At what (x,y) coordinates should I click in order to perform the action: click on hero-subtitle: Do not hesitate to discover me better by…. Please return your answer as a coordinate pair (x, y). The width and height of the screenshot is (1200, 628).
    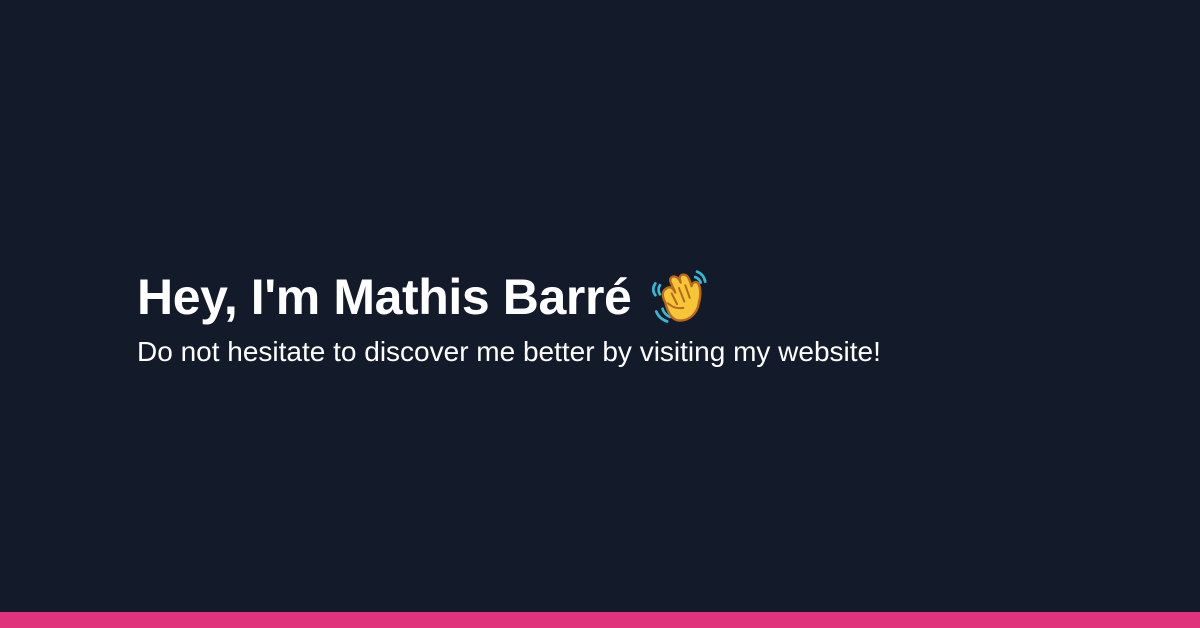
    Looking at the image, I should click on (509, 351).